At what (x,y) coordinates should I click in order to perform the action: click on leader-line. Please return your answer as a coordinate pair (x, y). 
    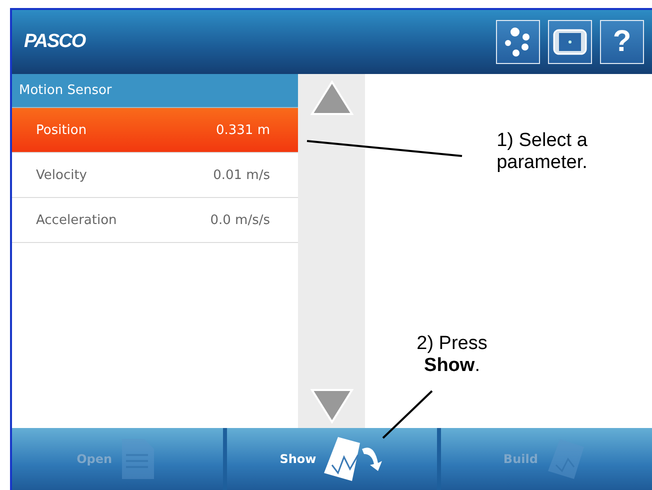
    Looking at the image, I should click on (407, 414).